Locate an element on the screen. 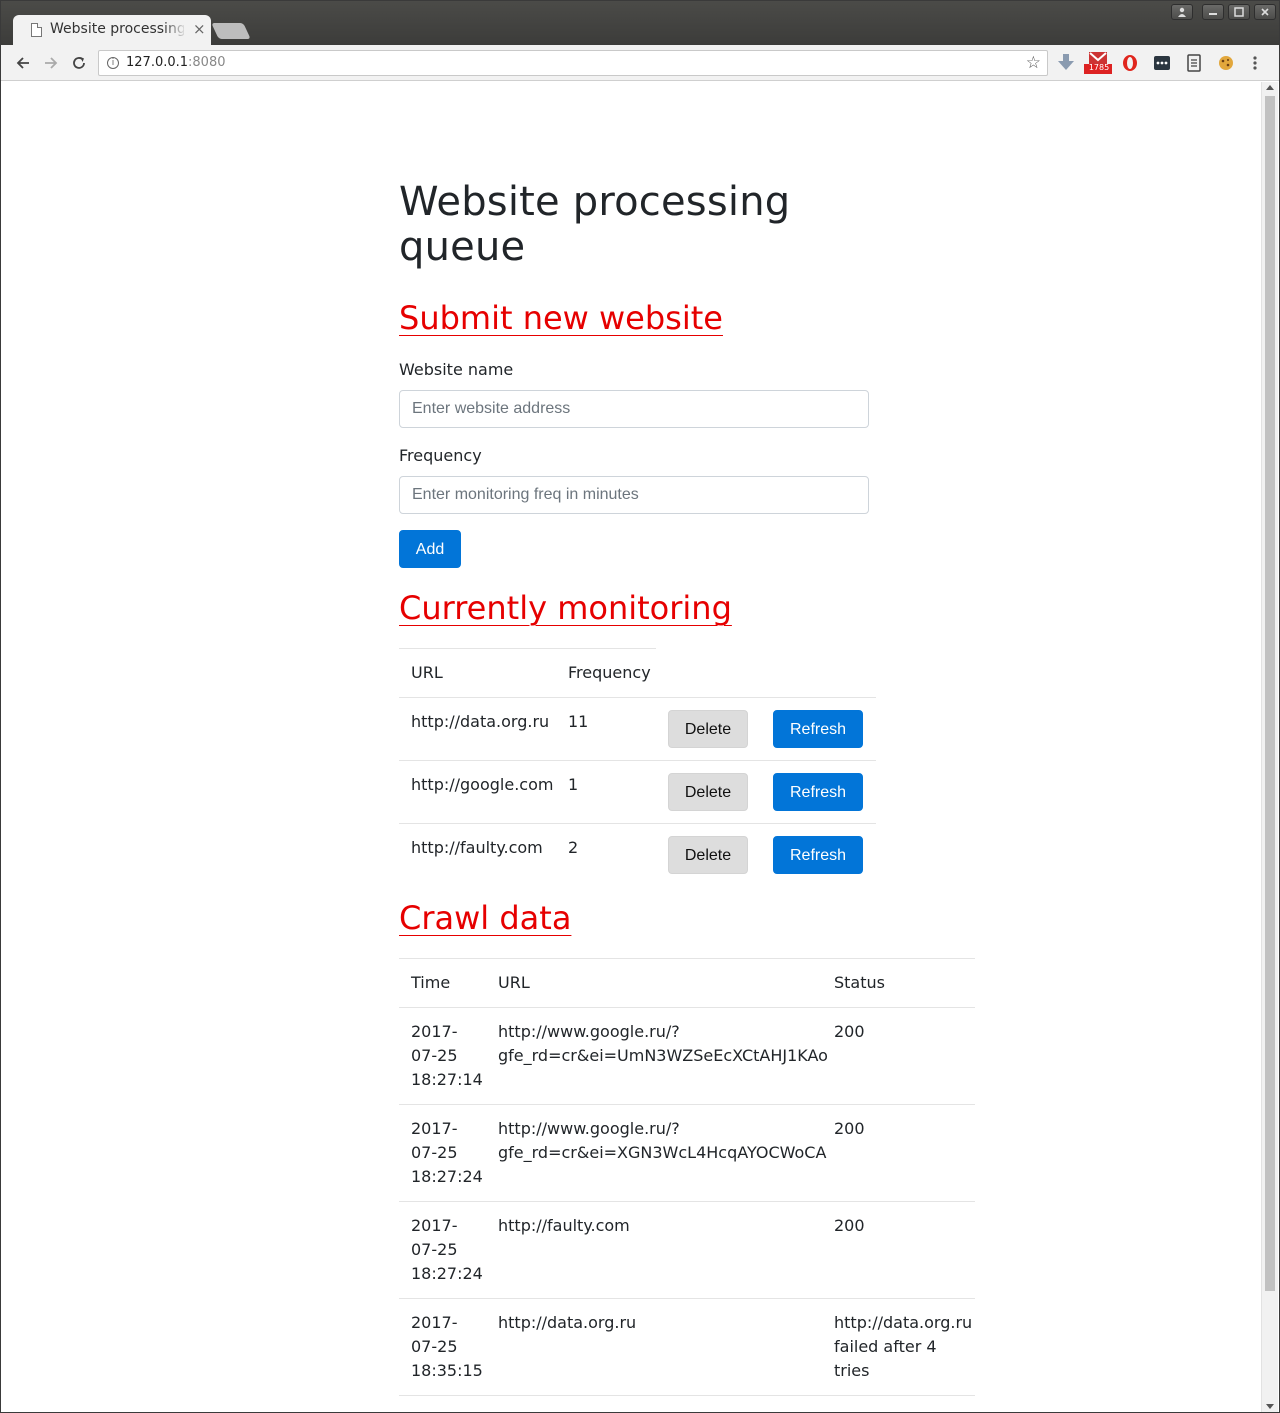 The height and width of the screenshot is (1413, 1280). crawl-col-status: Status is located at coordinates (859, 982).